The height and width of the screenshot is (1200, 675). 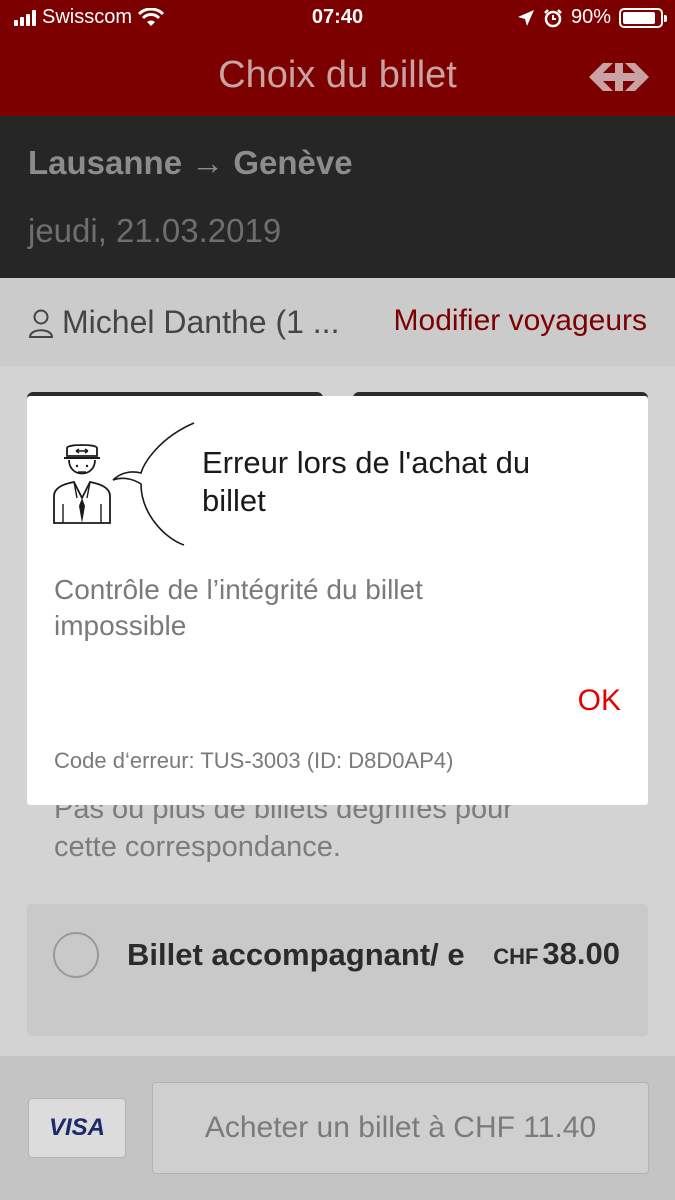 I want to click on conductor-icon, so click(x=124, y=484).